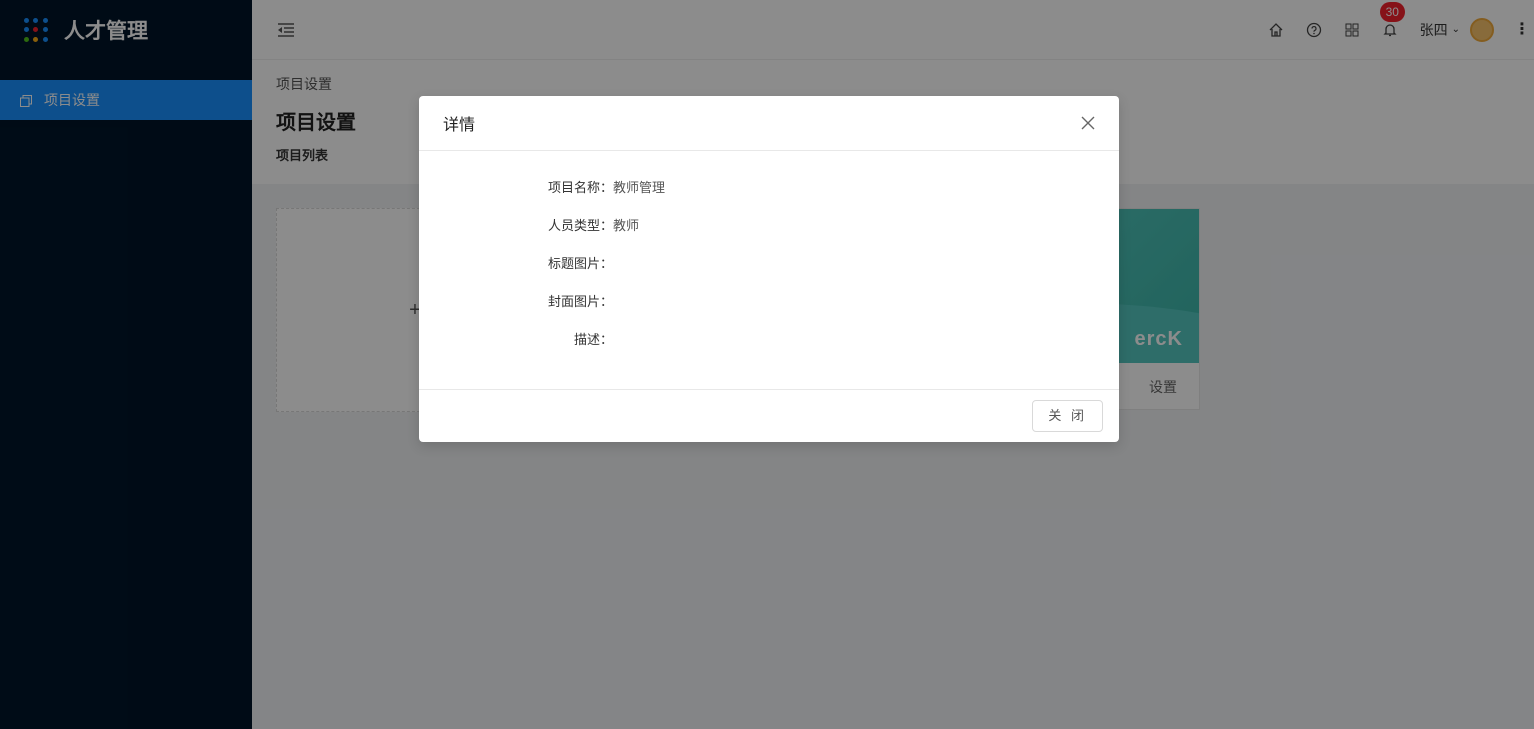 This screenshot has height=729, width=1534. What do you see at coordinates (769, 415) in the screenshot?
I see `modal-footer: 关 闭` at bounding box center [769, 415].